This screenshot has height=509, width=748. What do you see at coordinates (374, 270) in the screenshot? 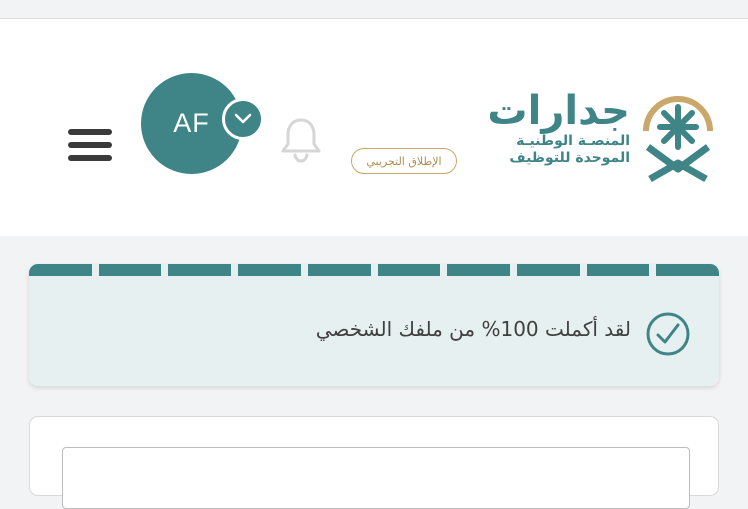
I see `progress-segments` at bounding box center [374, 270].